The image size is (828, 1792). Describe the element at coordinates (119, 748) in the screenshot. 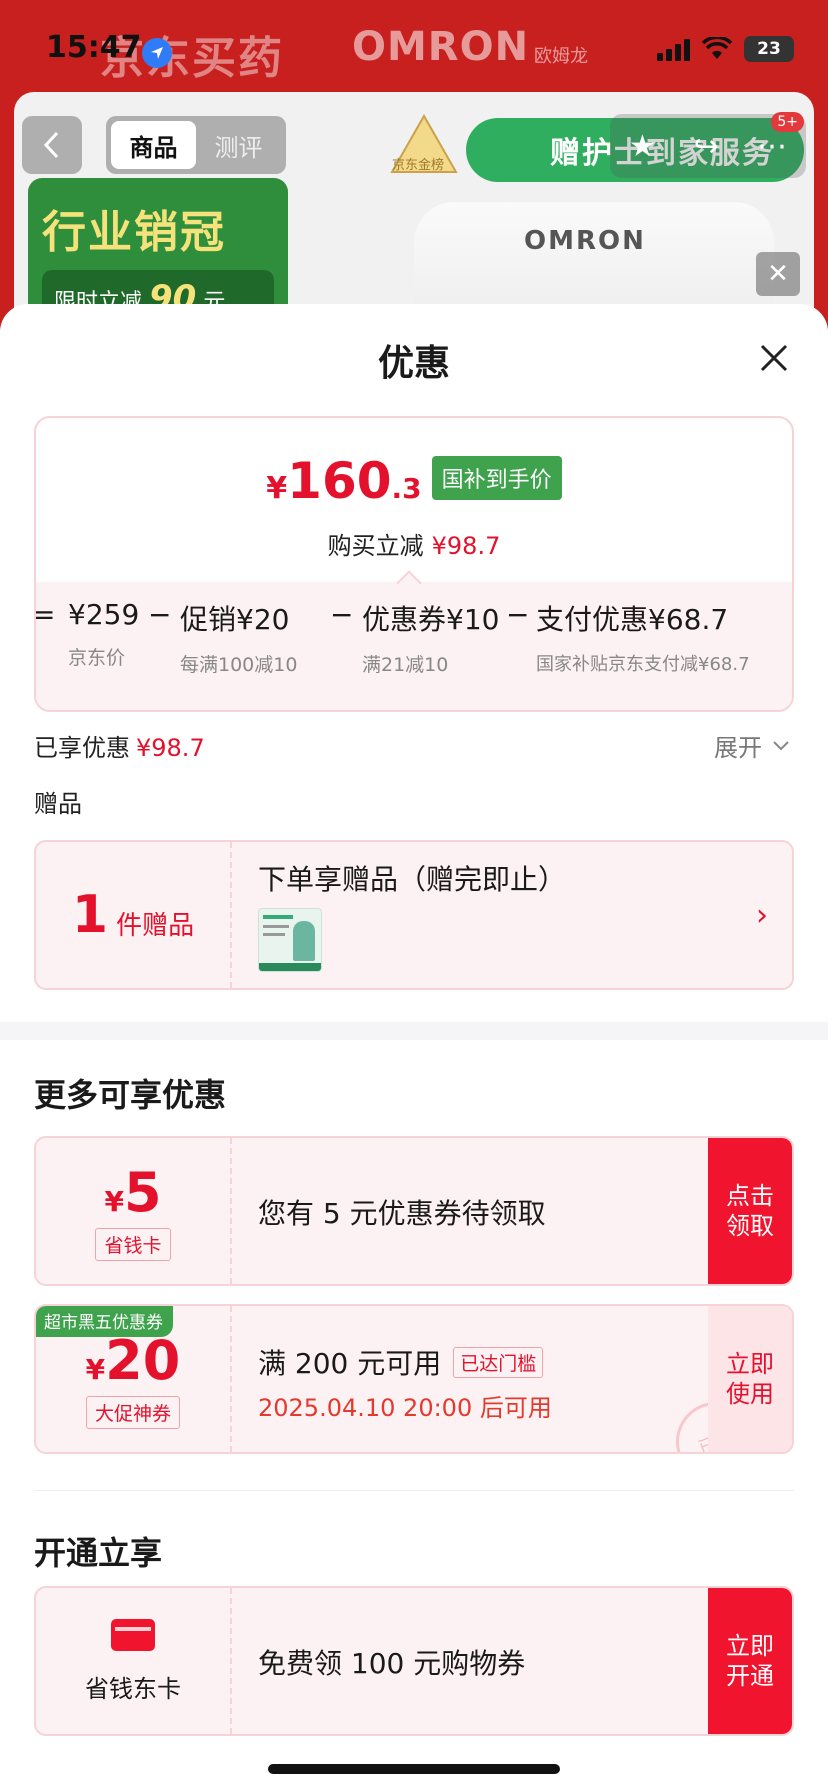

I see `enjoyed-discount: 已享优惠 ¥98.7` at that location.